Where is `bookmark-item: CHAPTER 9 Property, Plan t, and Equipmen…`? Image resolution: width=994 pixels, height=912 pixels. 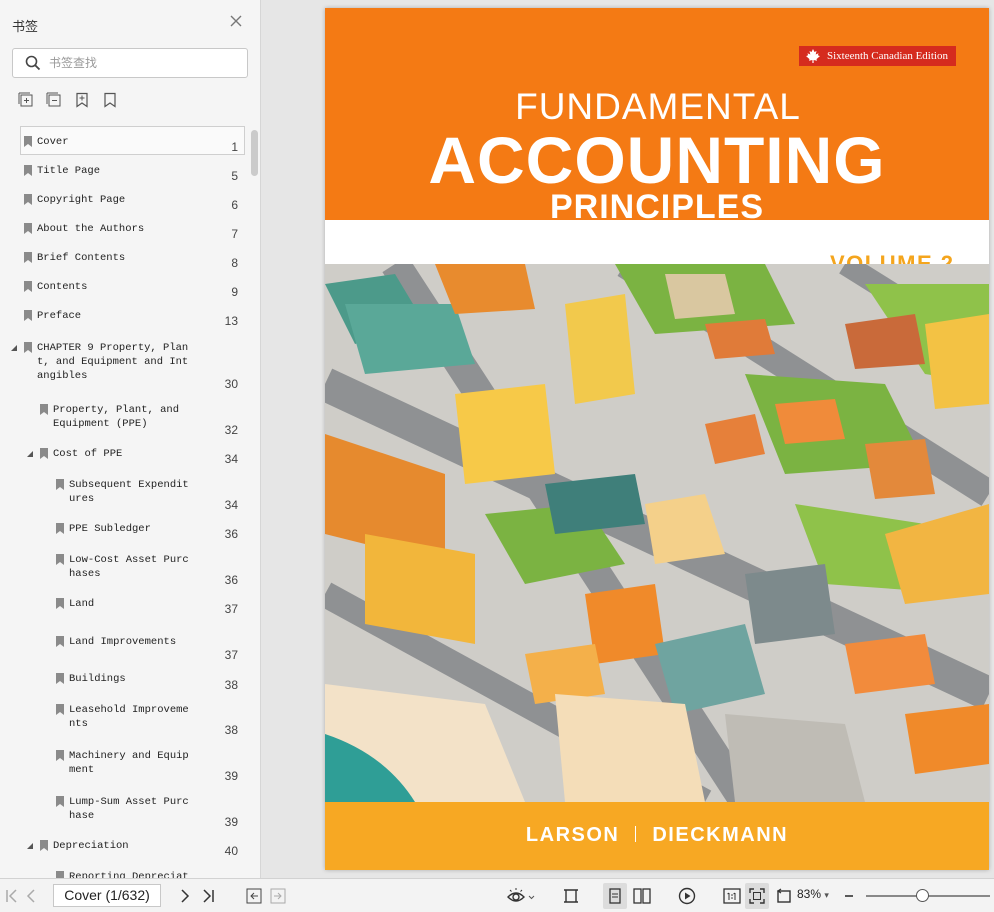
bookmark-item: CHAPTER 9 Property, Plan t, and Equipmen… is located at coordinates (125, 366).